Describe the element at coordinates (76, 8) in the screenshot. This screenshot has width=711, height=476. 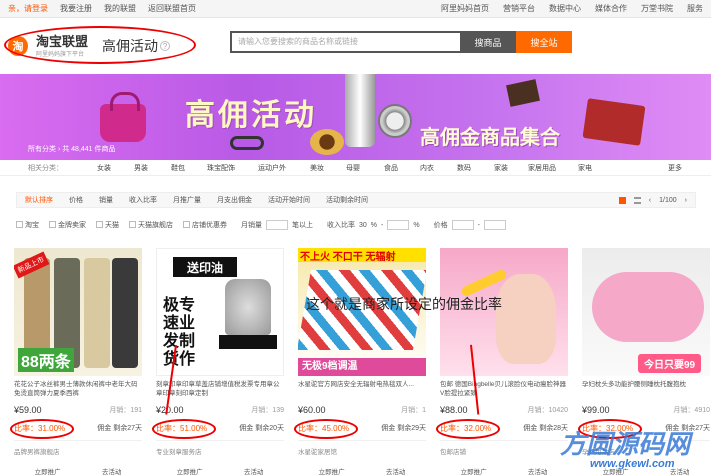
I see `register-link: 我要注册` at that location.